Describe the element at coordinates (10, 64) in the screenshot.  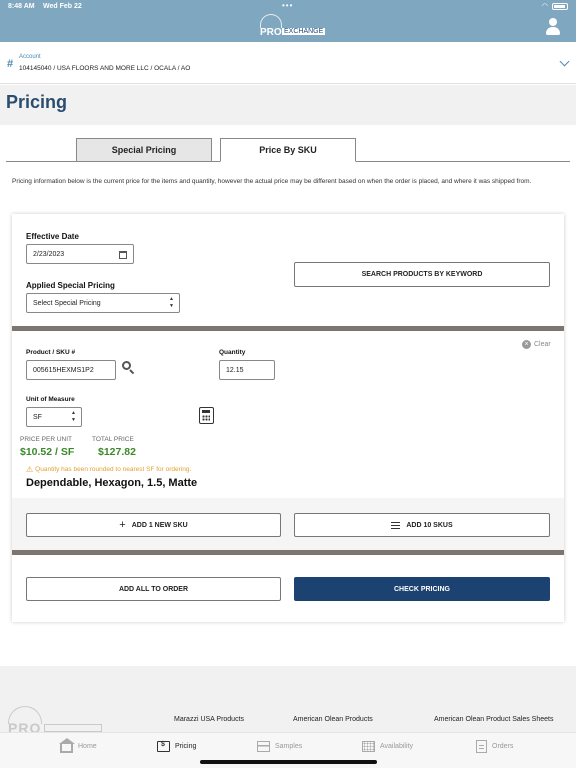
I see `hash-icon: #` at that location.